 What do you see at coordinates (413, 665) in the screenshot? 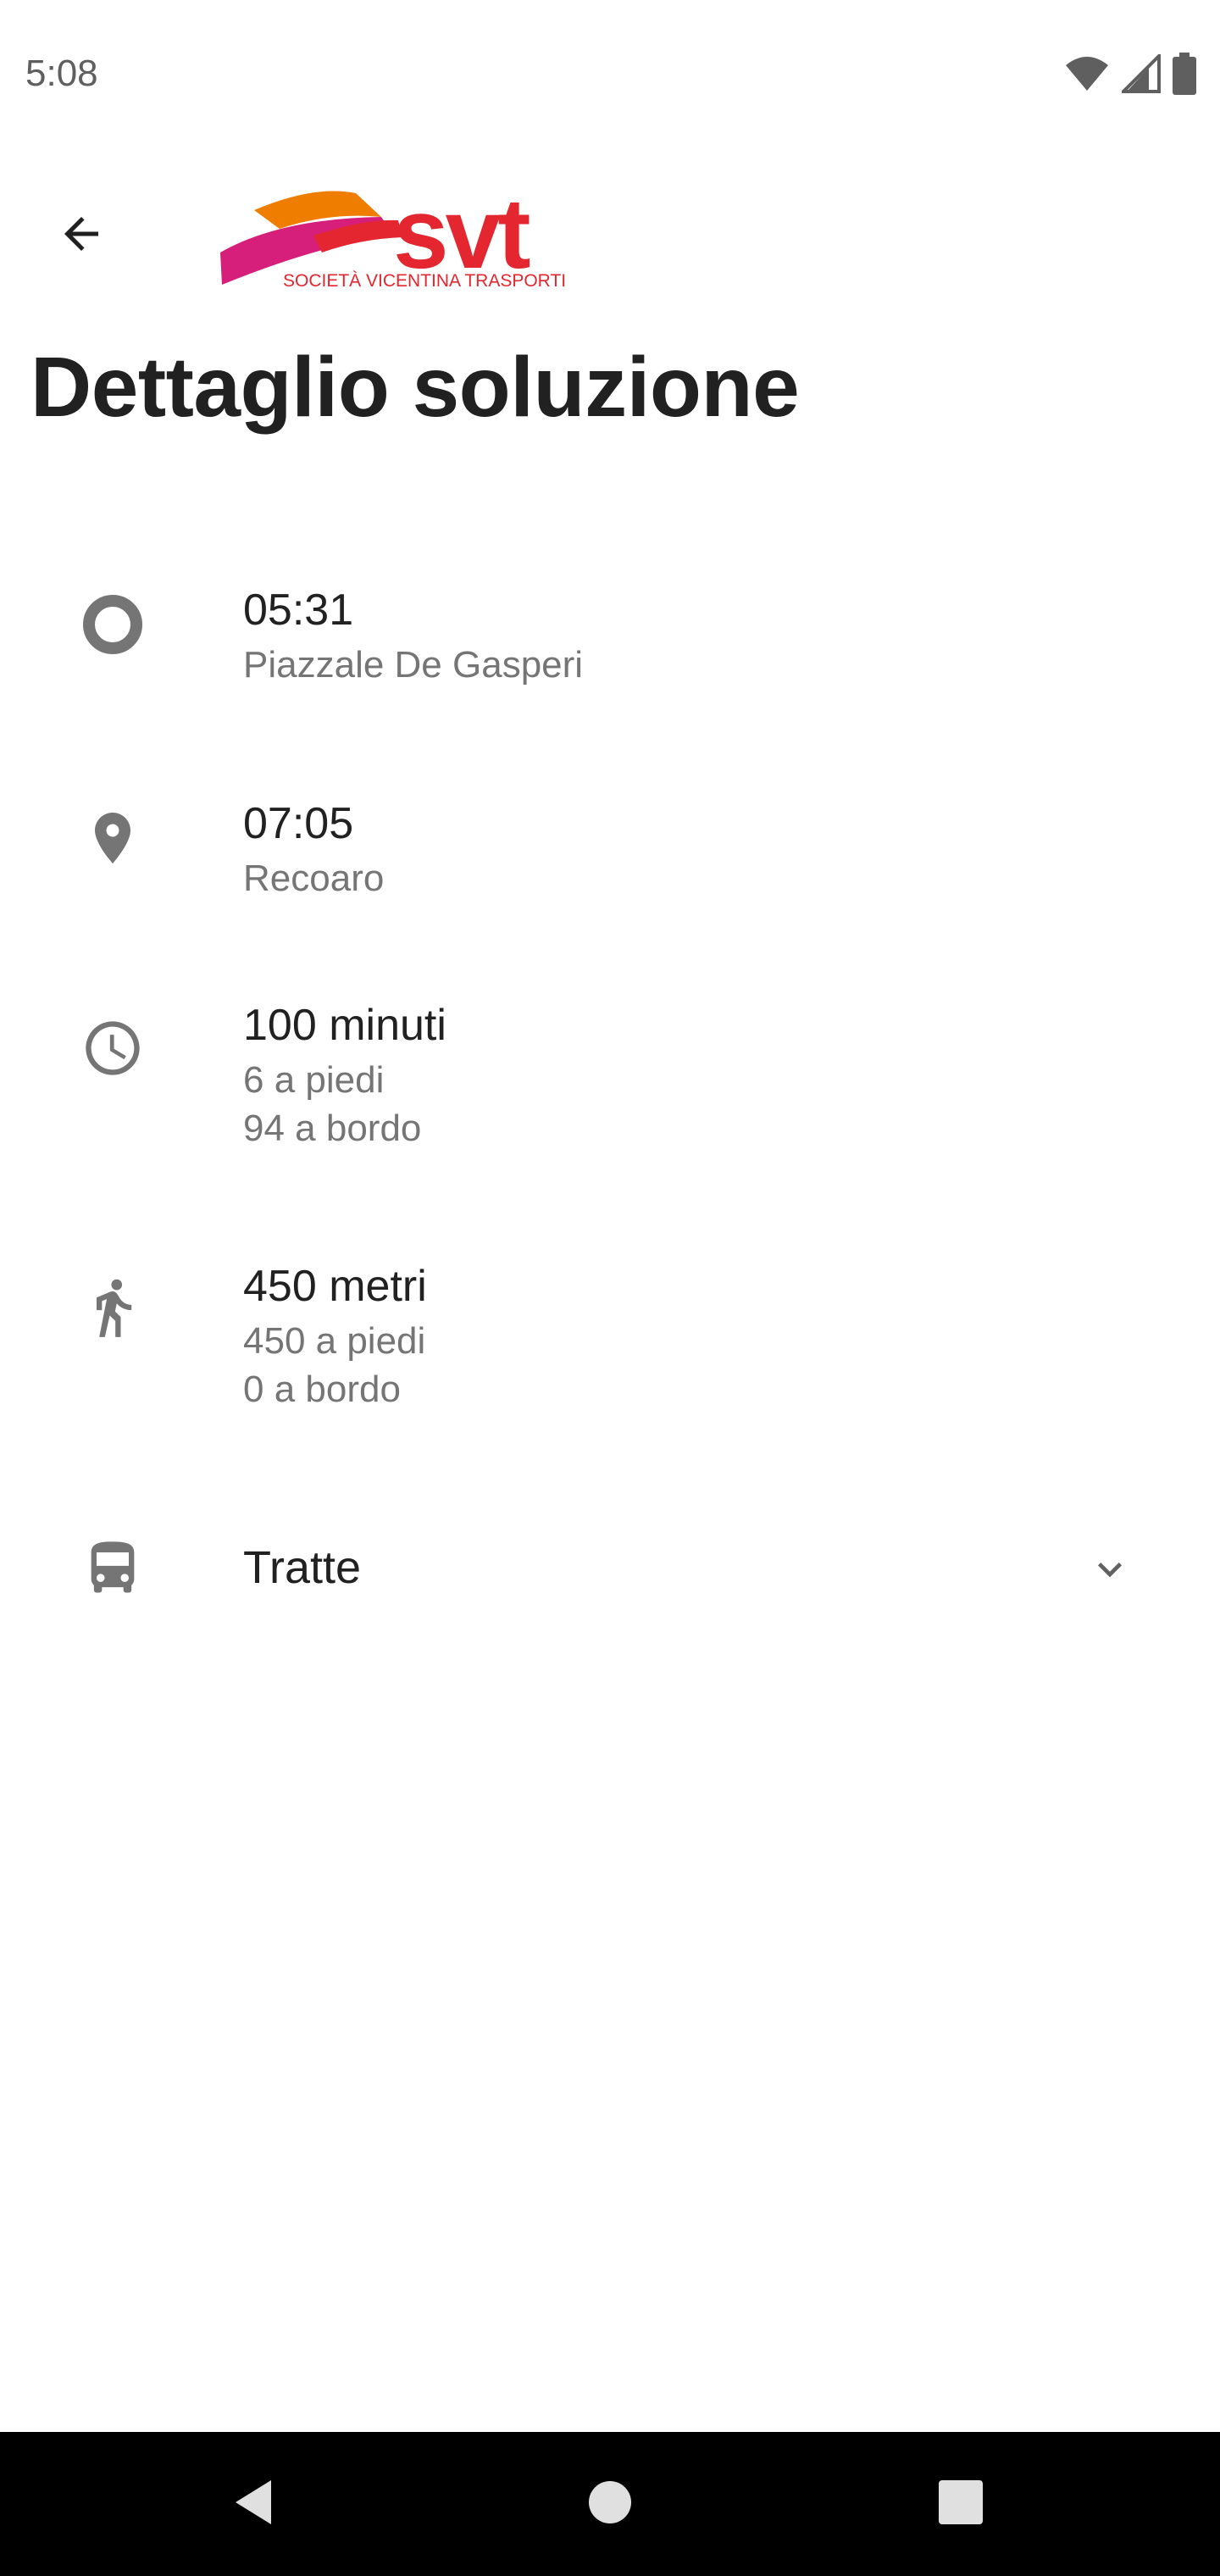
I see `departure-place: Piazzale De Gasperi` at bounding box center [413, 665].